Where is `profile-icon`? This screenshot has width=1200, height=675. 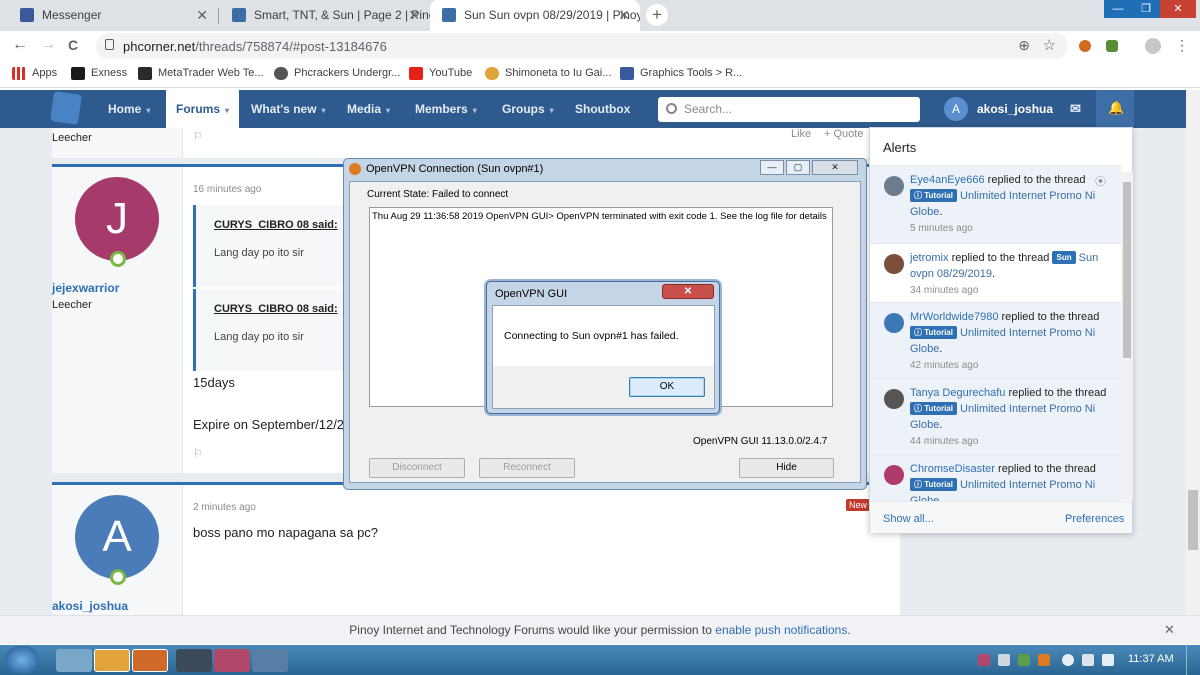 profile-icon is located at coordinates (1153, 46).